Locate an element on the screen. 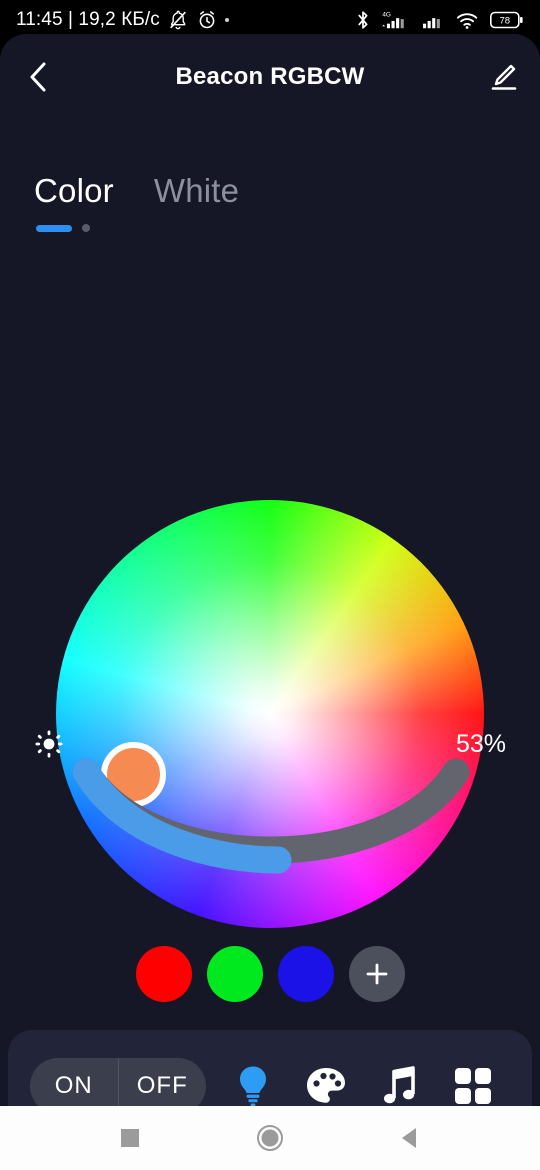 Image resolution: width=540 pixels, height=1170 pixels. bell-muted-icon is located at coordinates (177, 20).